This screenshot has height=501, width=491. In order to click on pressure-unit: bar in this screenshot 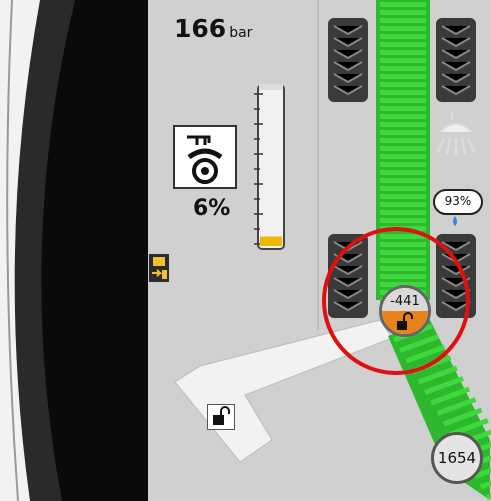, I will do `click(241, 33)`.